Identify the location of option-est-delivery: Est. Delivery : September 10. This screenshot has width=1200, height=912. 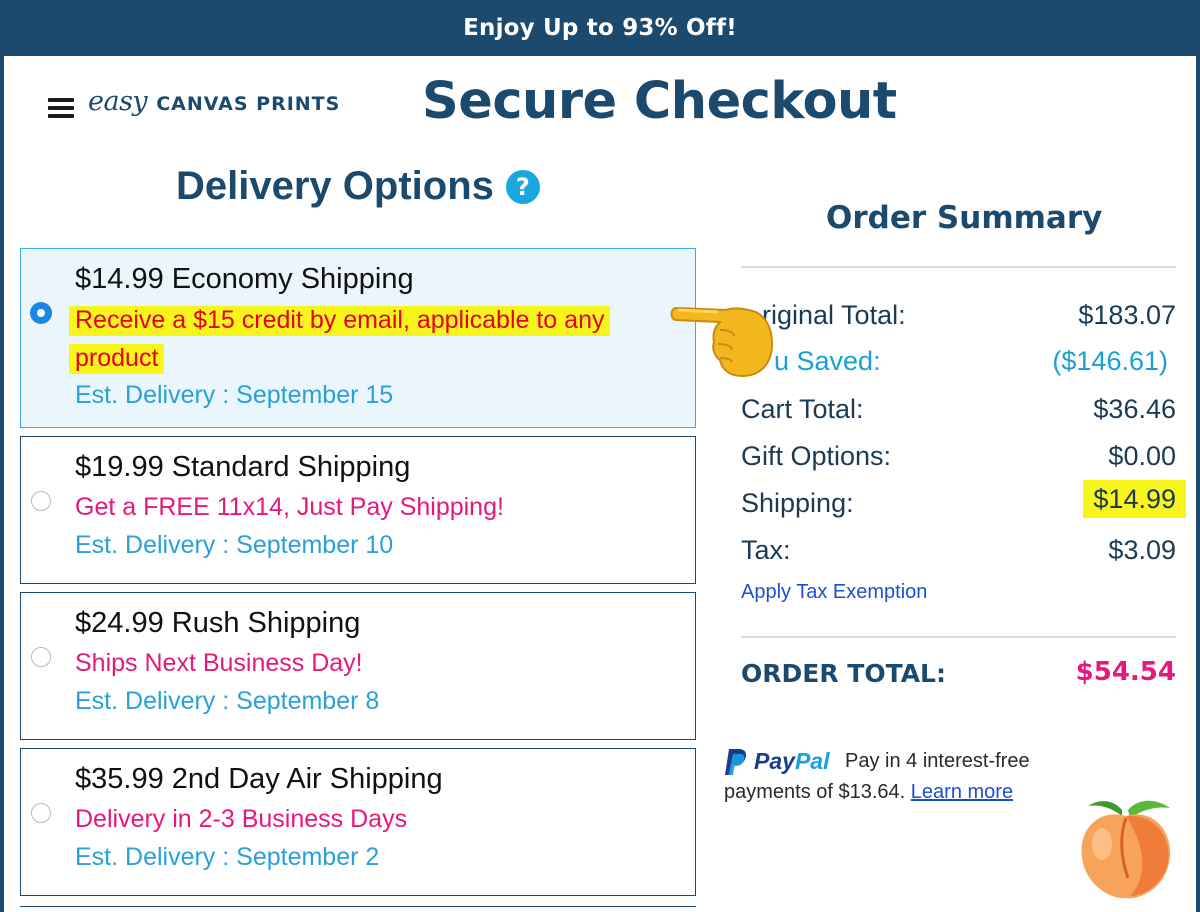
(234, 545).